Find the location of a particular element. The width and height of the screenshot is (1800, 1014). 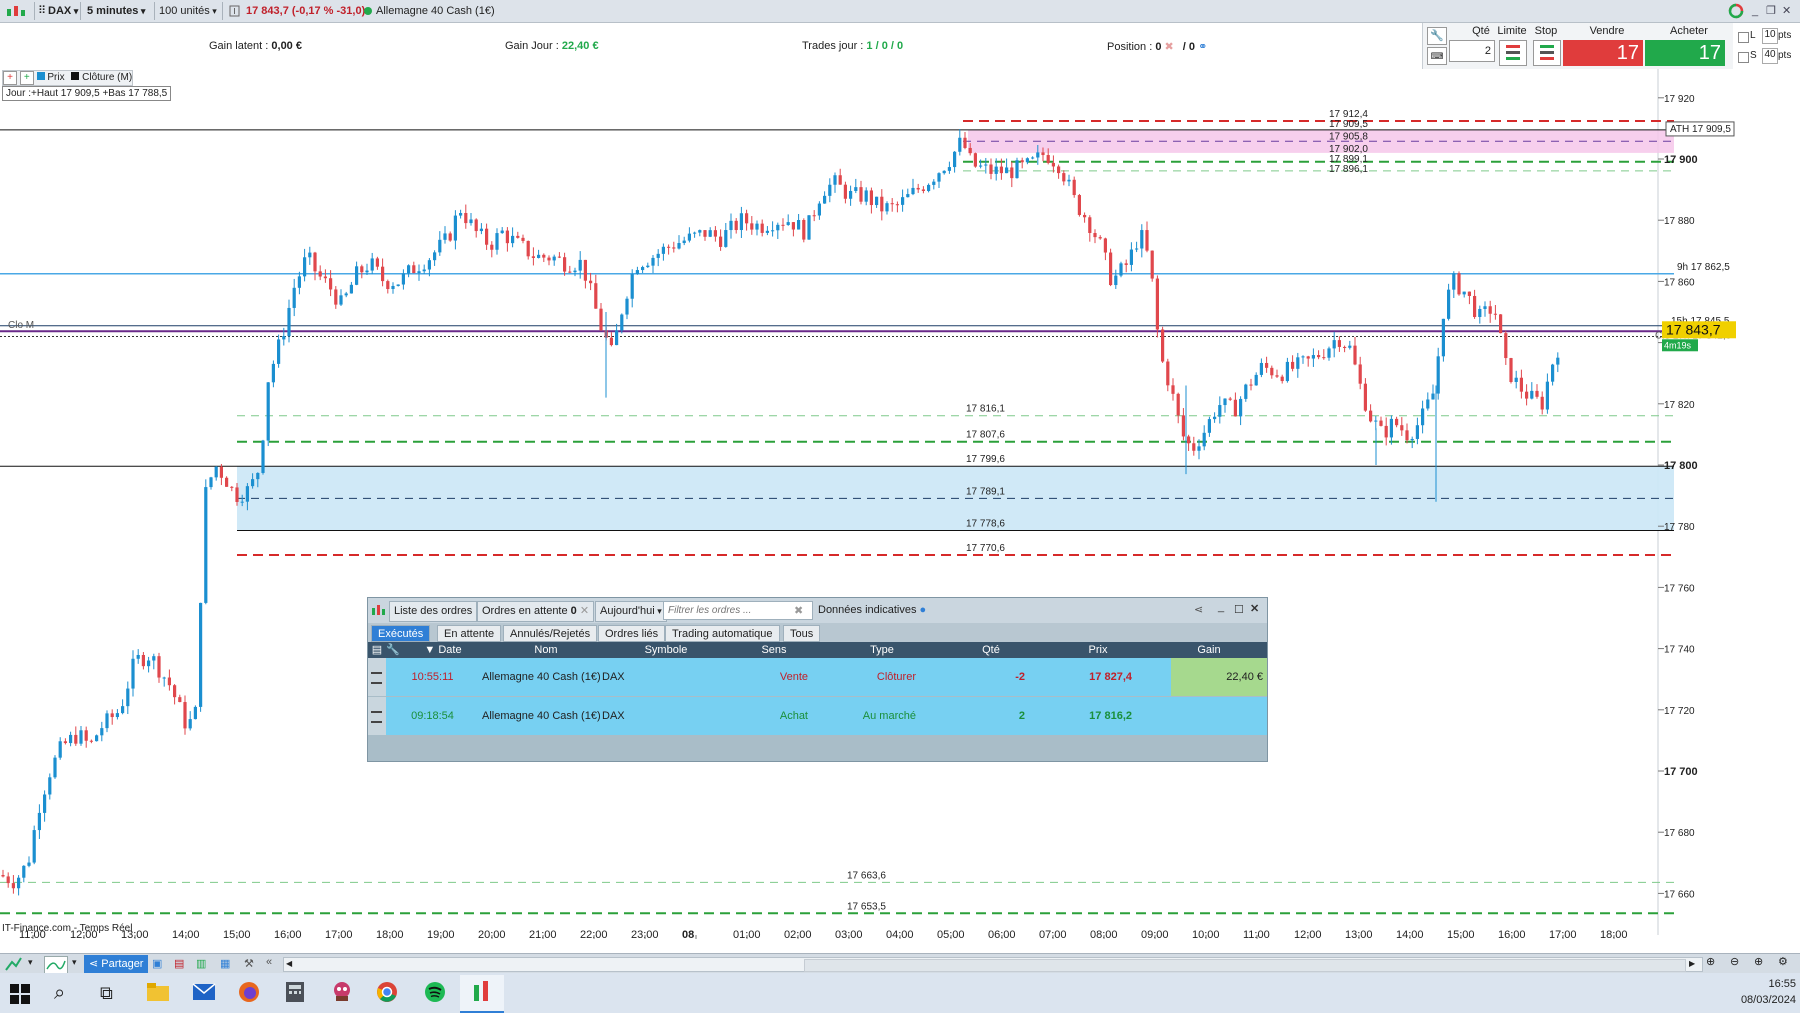

orders-maximize-button: ☐ is located at coordinates (1239, 609).